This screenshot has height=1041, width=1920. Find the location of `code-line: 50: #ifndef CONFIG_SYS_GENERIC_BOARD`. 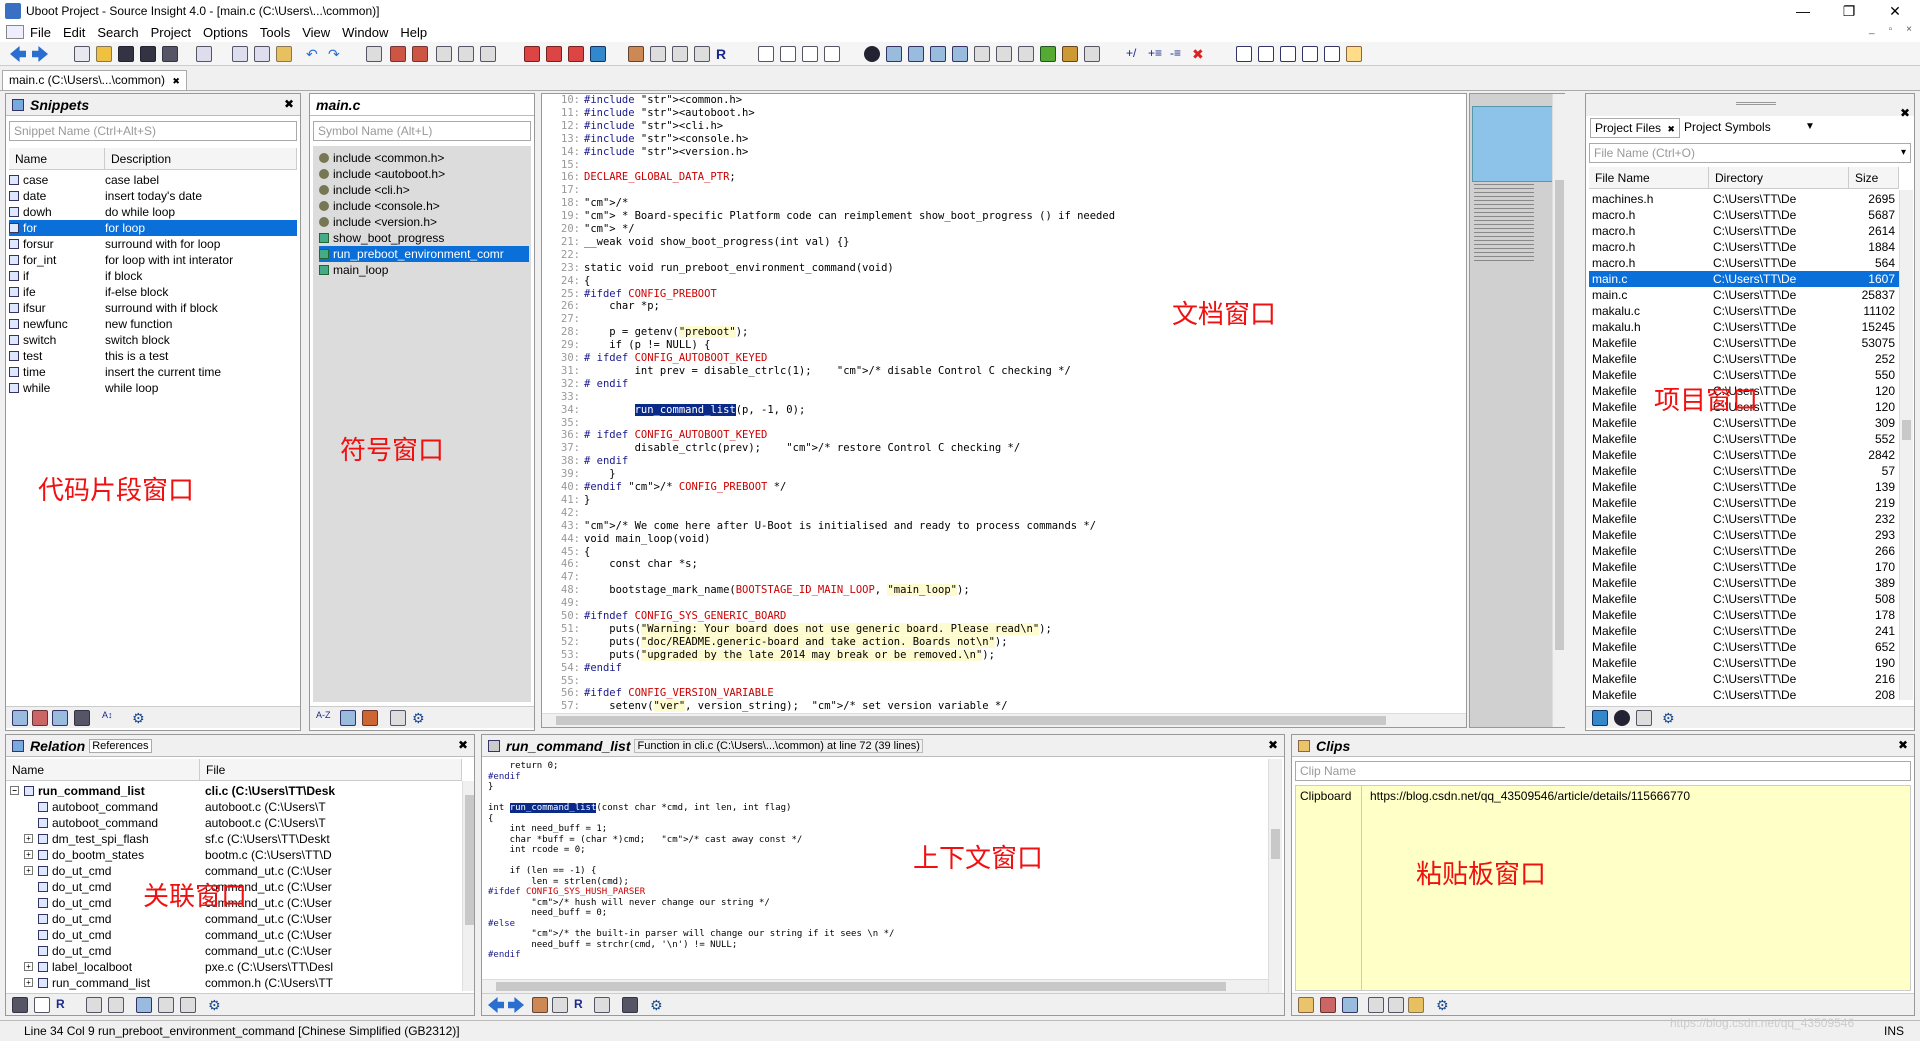

code-line: 50: #ifndef CONFIG_SYS_GENERIC_BOARD is located at coordinates (992, 616).